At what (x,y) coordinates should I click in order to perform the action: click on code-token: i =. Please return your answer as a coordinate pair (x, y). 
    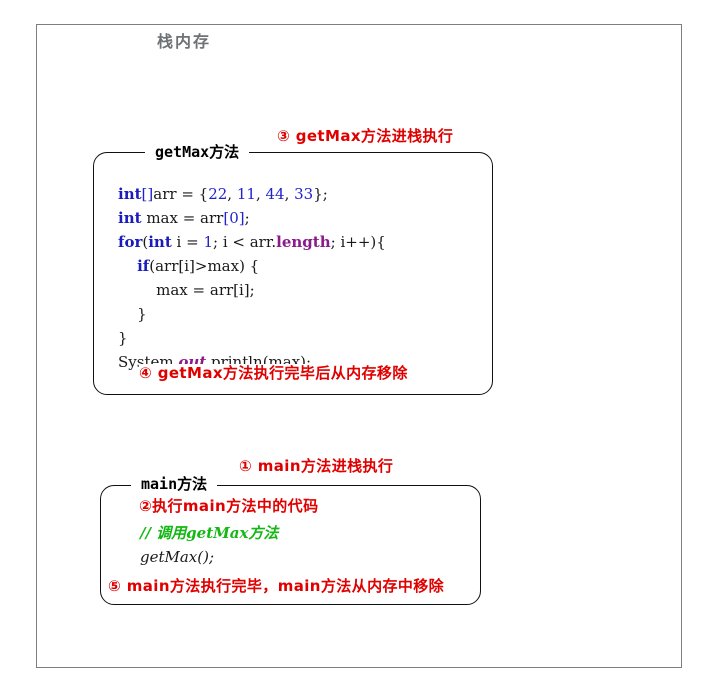
    Looking at the image, I should click on (187, 242).